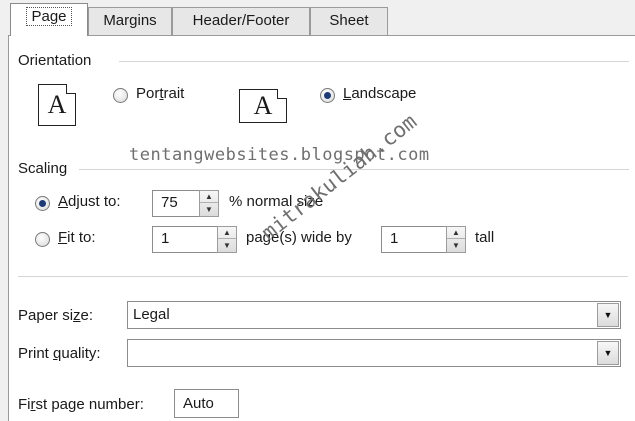 The width and height of the screenshot is (635, 421). I want to click on fit-wide-input: 1, so click(185, 239).